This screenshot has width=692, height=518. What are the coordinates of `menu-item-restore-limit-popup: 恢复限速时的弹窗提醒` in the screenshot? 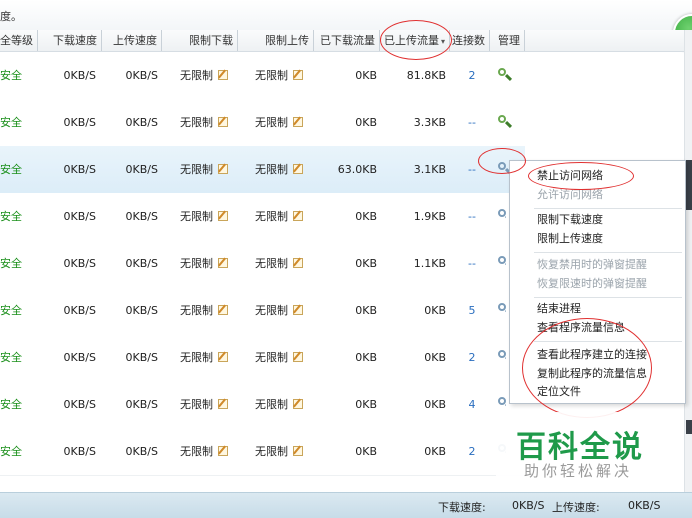 It's located at (592, 284).